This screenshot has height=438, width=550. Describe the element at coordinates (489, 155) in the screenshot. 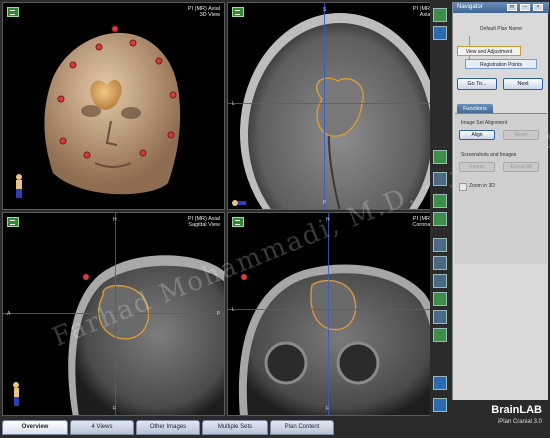

I see `screenshots-label: Screenshots and Images` at that location.